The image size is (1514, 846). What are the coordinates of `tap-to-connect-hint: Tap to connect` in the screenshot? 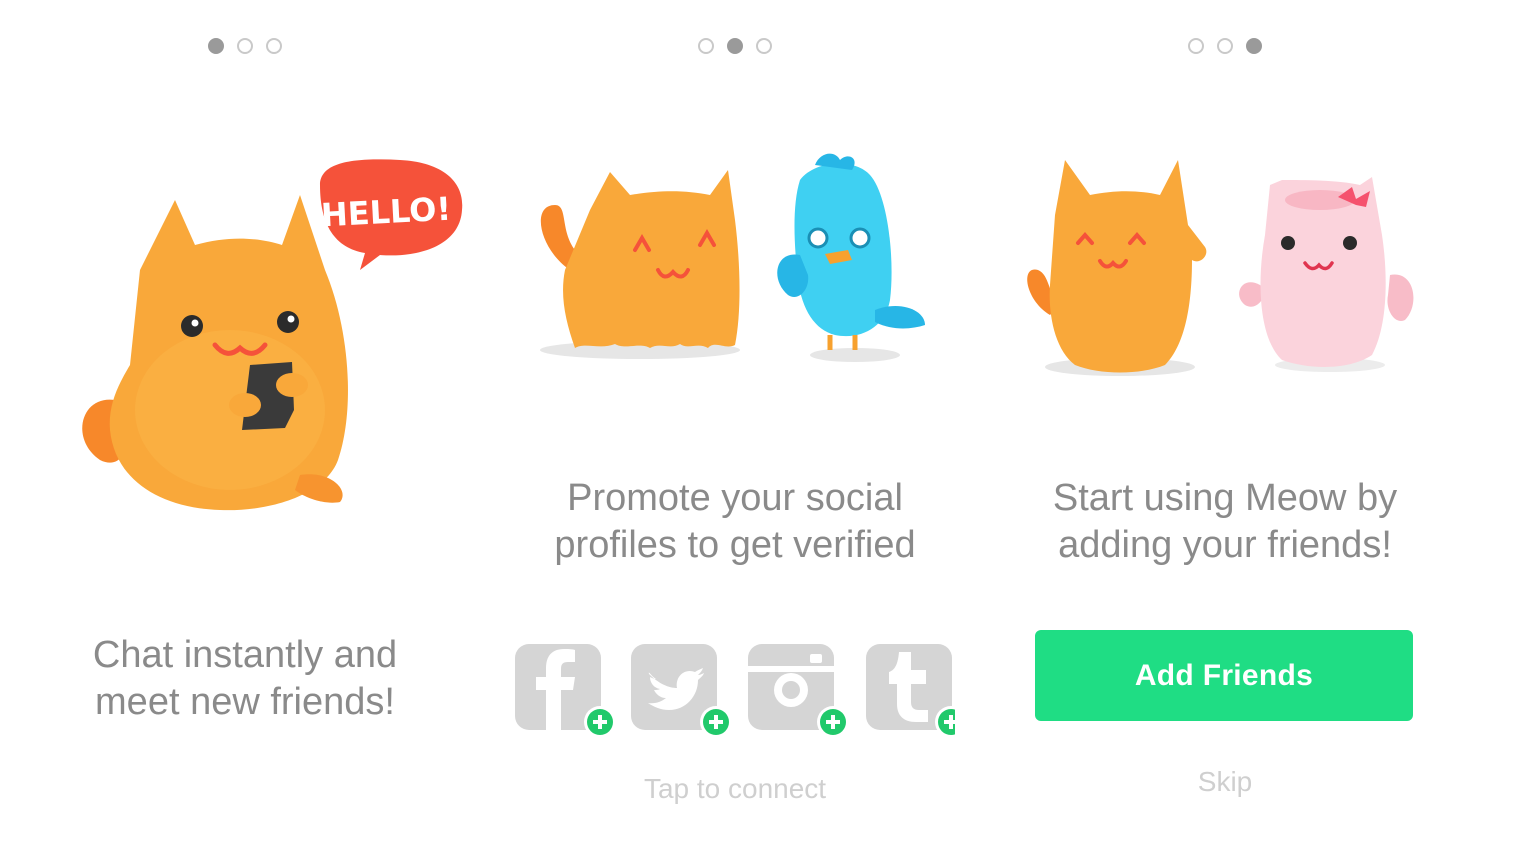 It's located at (735, 788).